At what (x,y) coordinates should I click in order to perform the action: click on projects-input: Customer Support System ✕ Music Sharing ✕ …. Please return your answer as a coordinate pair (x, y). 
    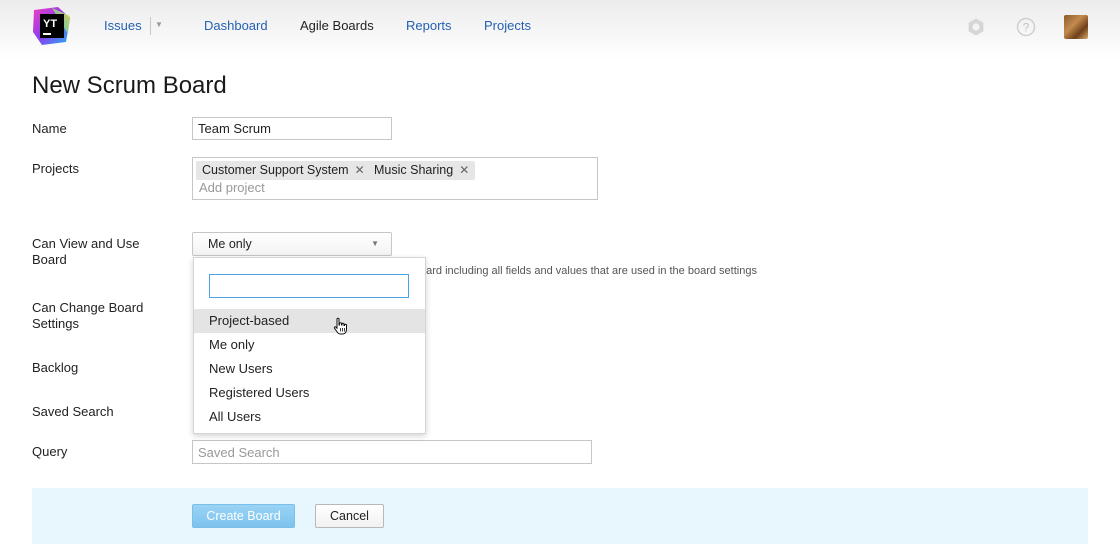
    Looking at the image, I should click on (395, 178).